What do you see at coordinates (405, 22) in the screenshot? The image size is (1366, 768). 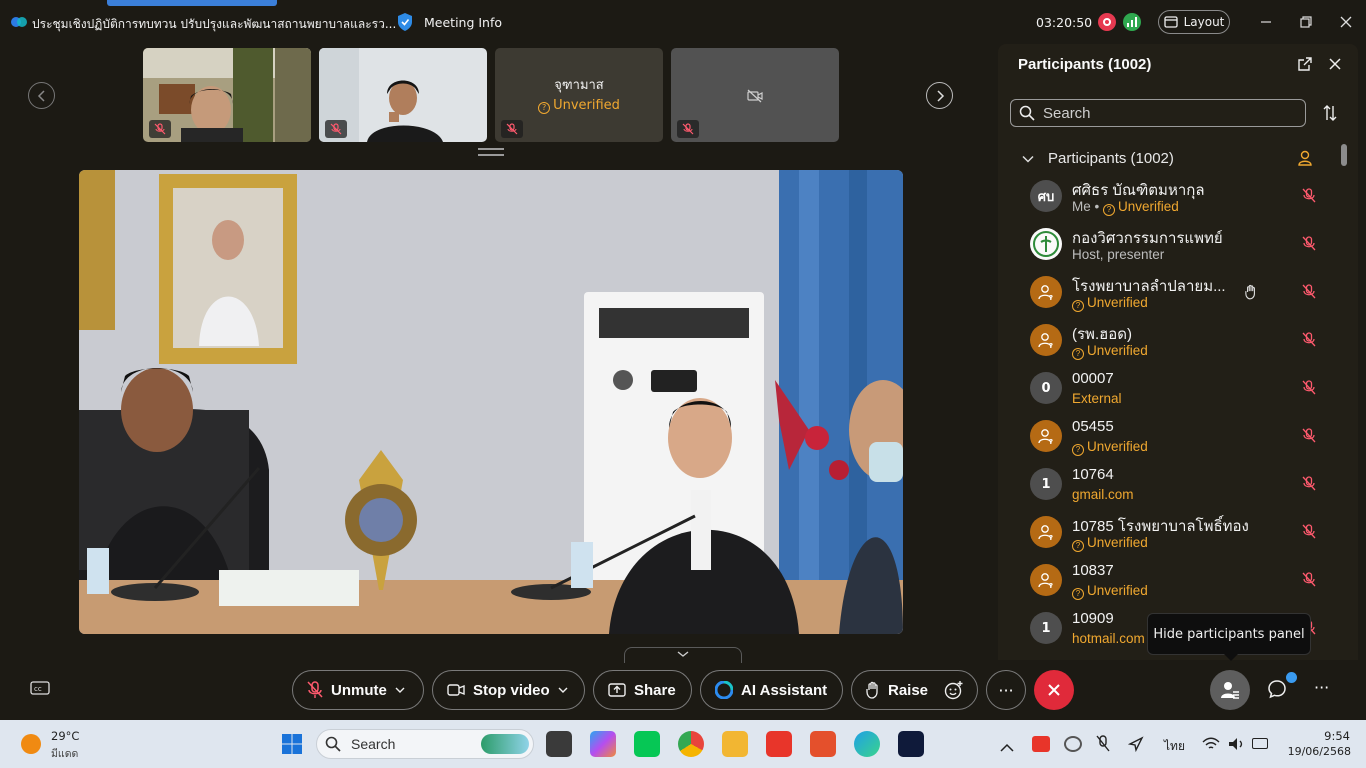 I see `shield-icon` at bounding box center [405, 22].